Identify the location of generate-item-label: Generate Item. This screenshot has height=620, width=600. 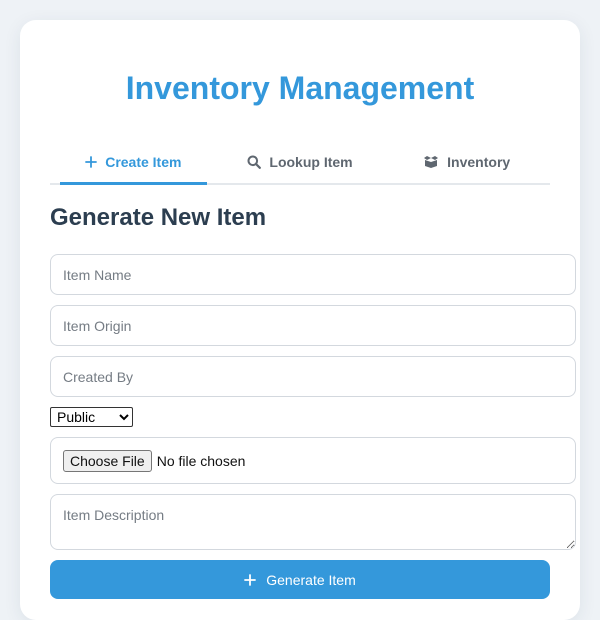
(311, 579).